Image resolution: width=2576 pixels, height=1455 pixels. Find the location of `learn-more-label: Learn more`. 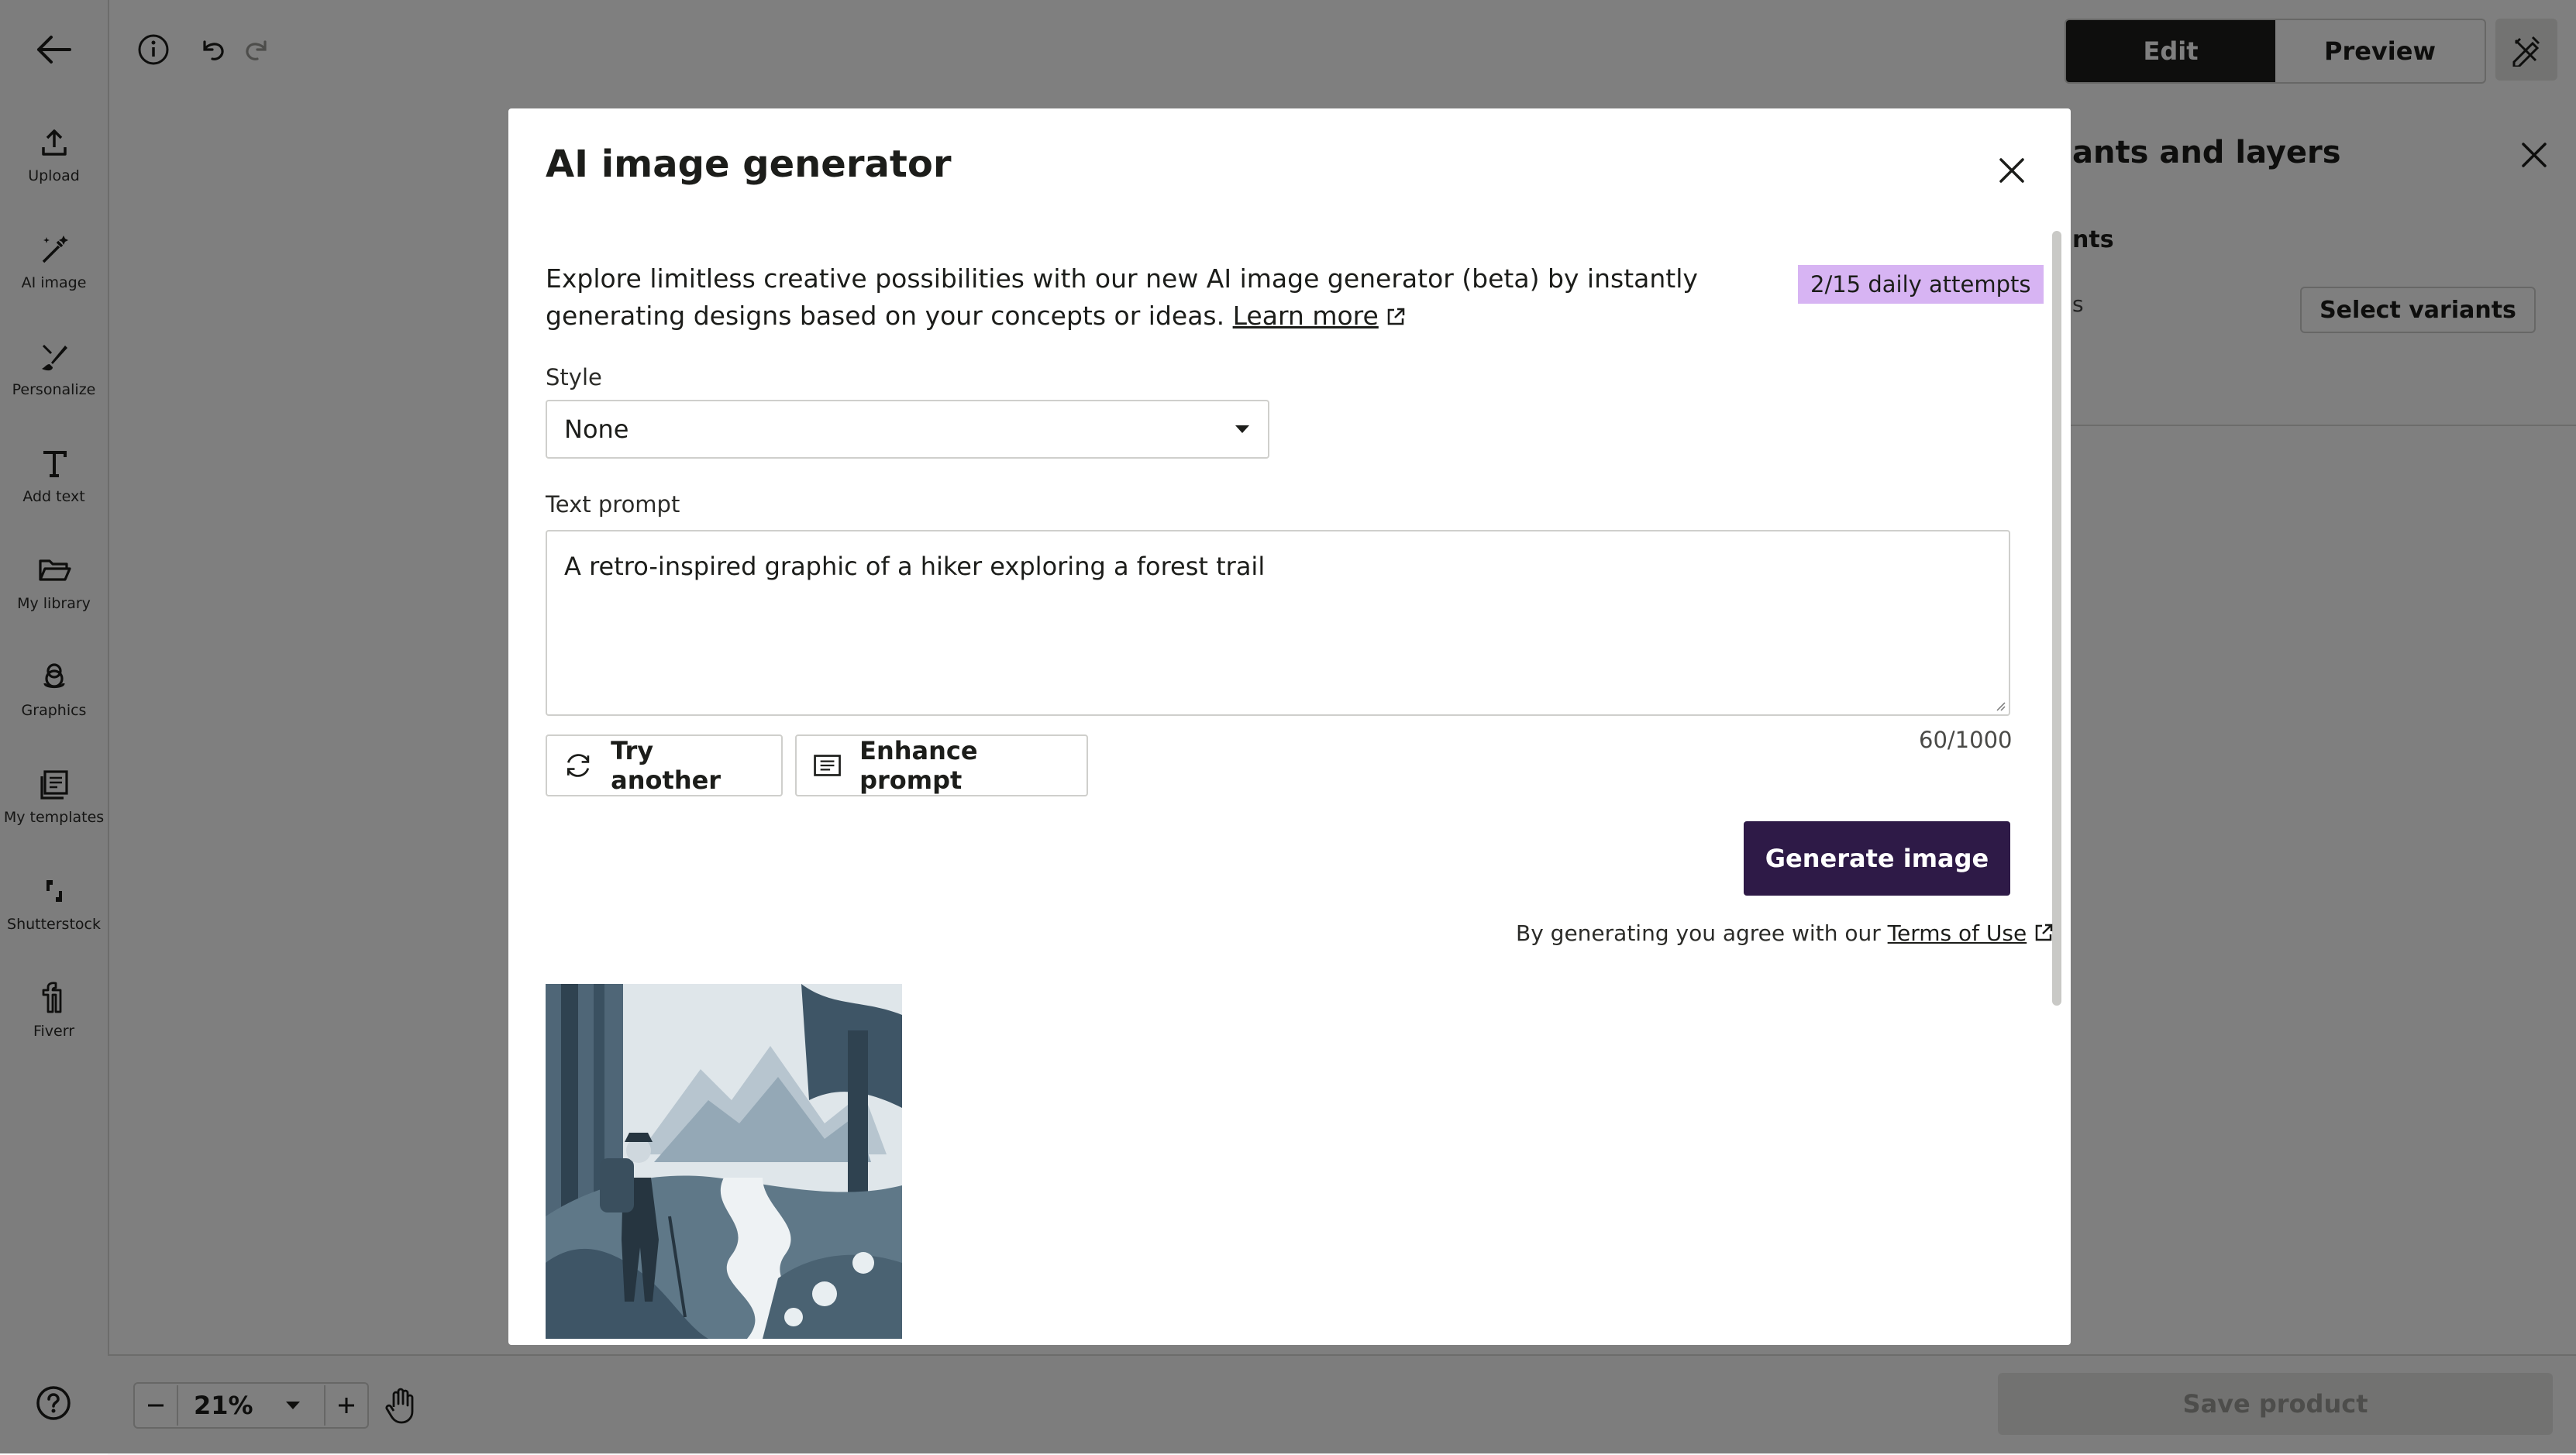

learn-more-label: Learn more is located at coordinates (1305, 316).